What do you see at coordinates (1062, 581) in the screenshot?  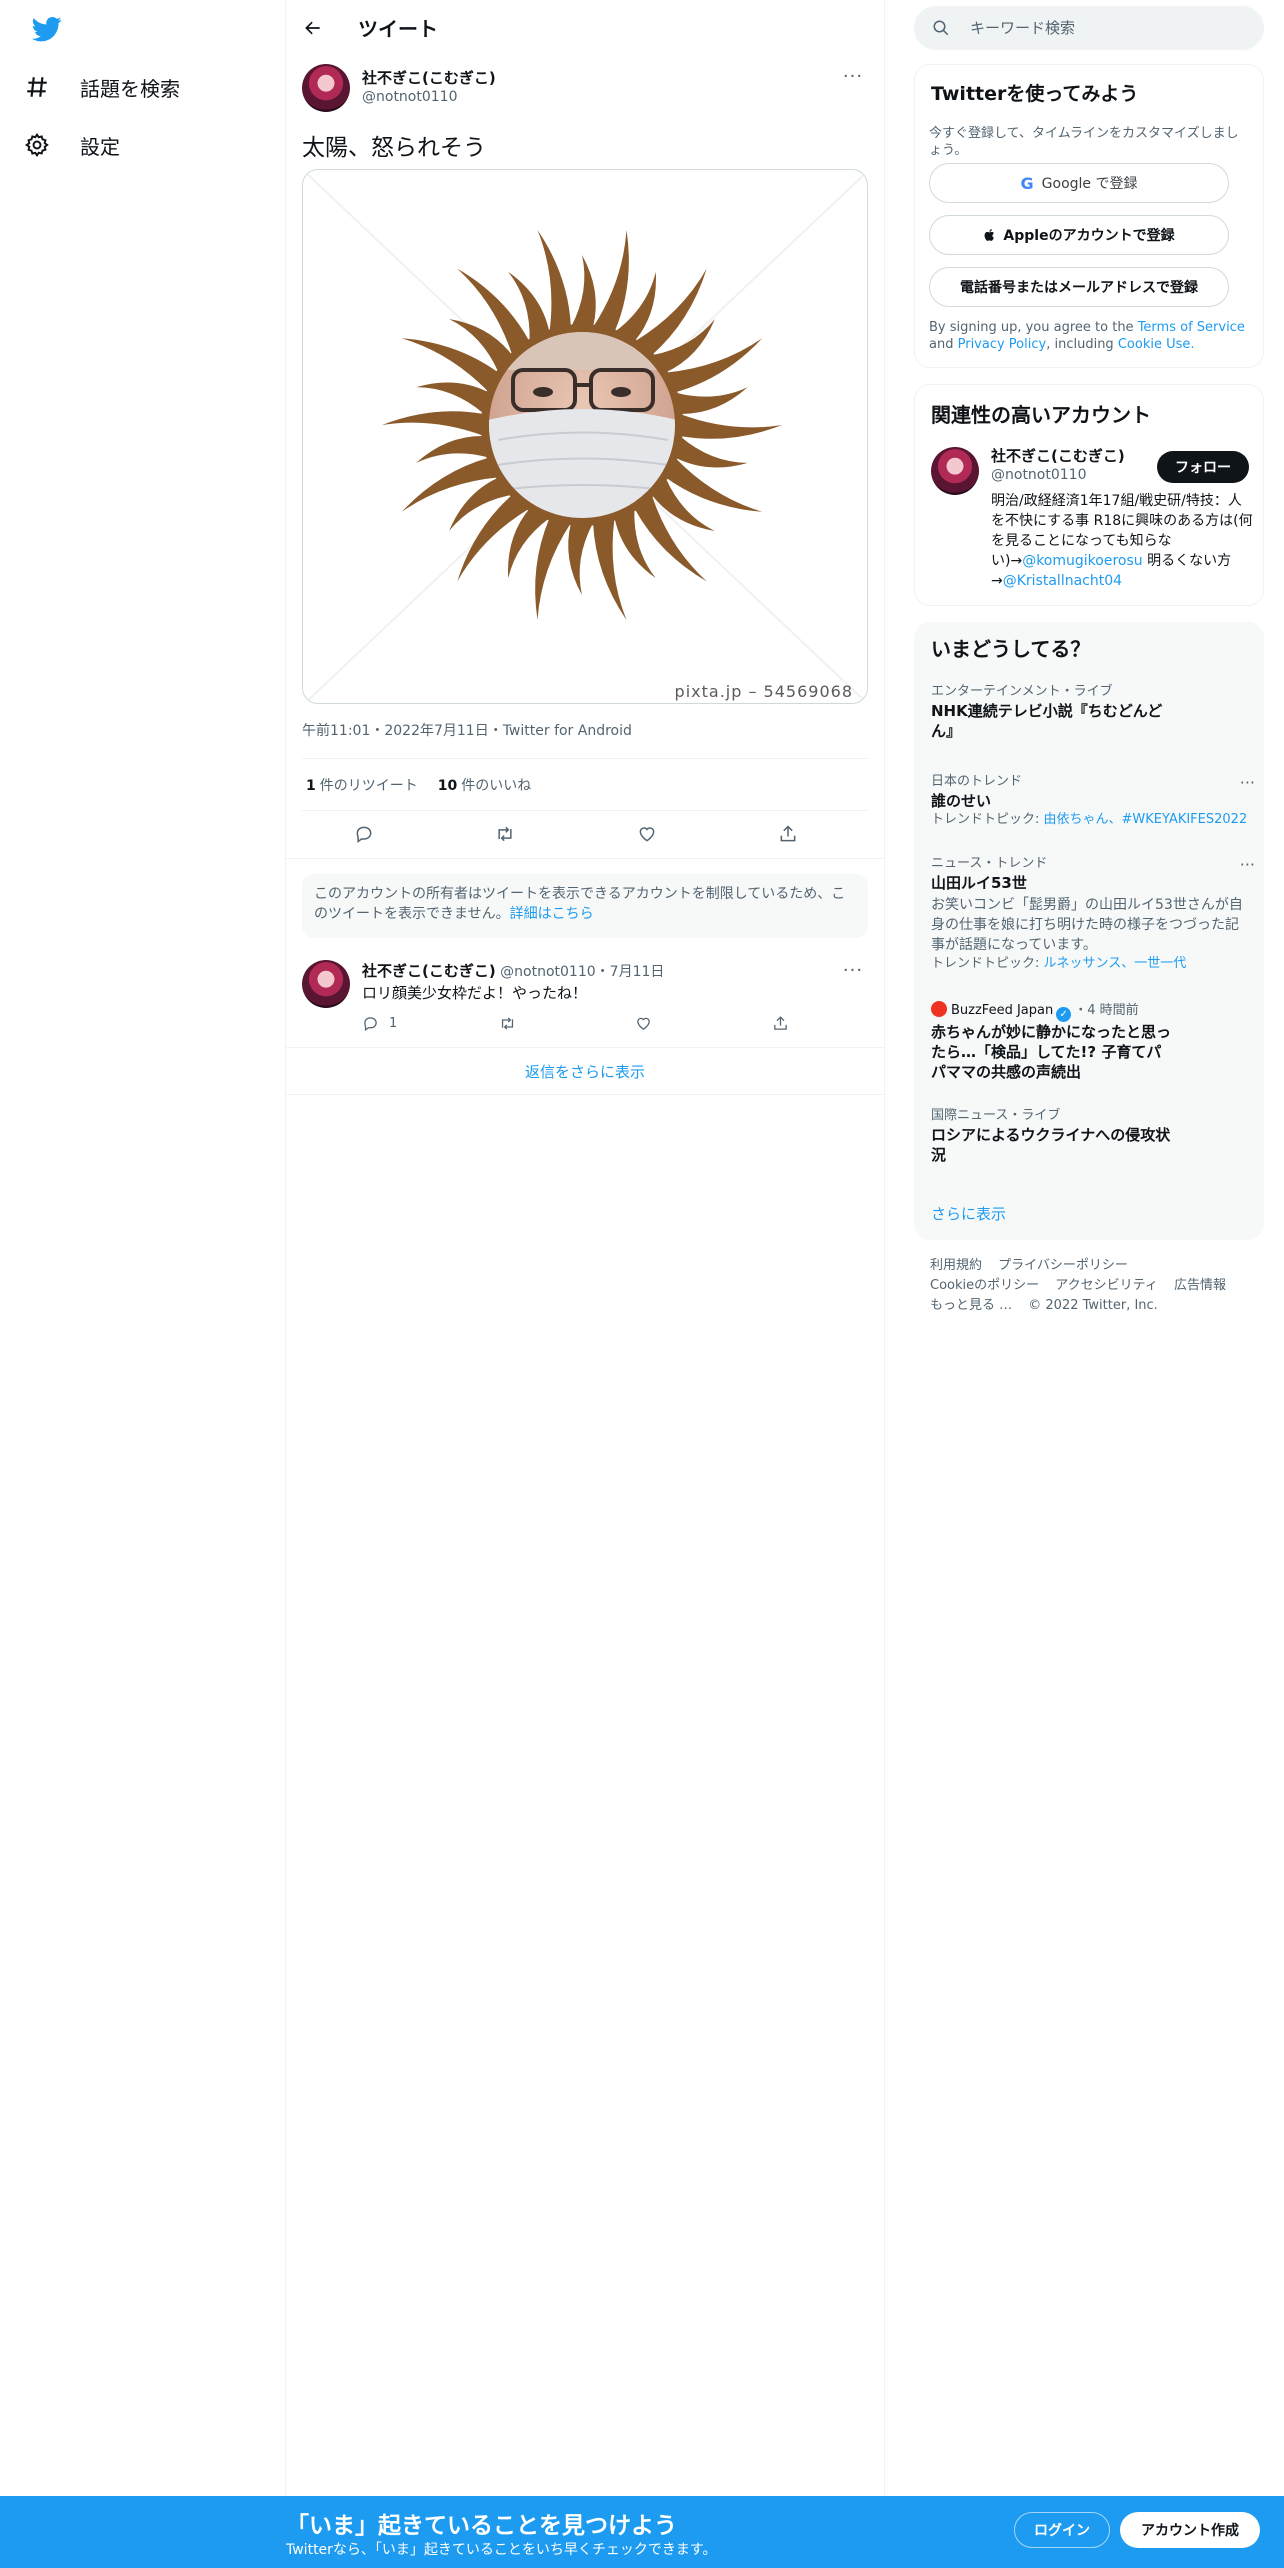 I see `bio-link-kristallnacht04: @Kristallnacht04` at bounding box center [1062, 581].